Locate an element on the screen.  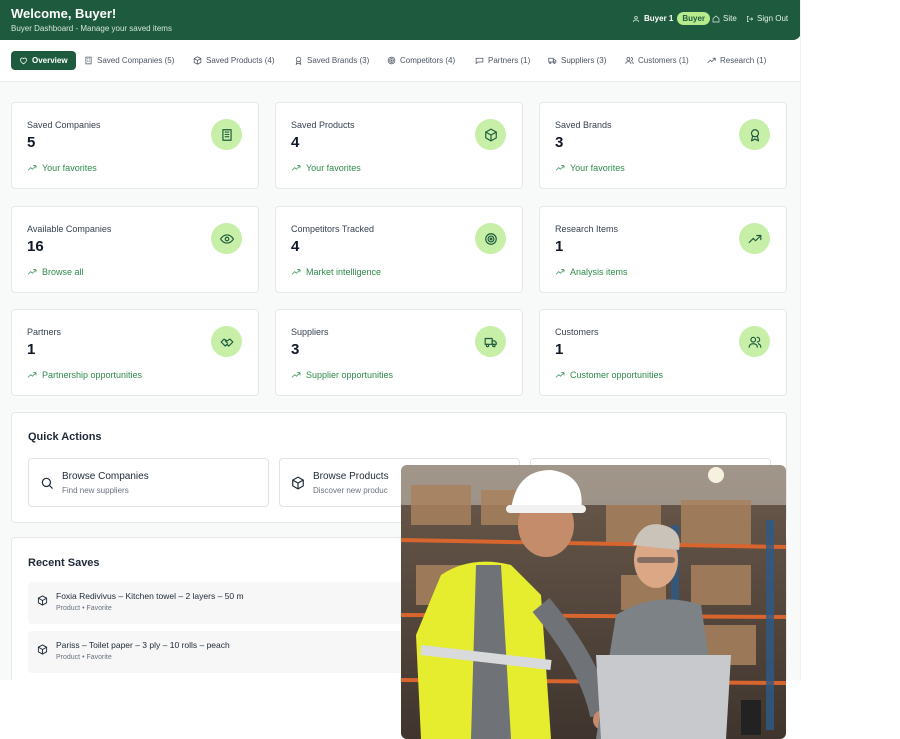
stat-note: Supplier opportunities is located at coordinates (342, 375).